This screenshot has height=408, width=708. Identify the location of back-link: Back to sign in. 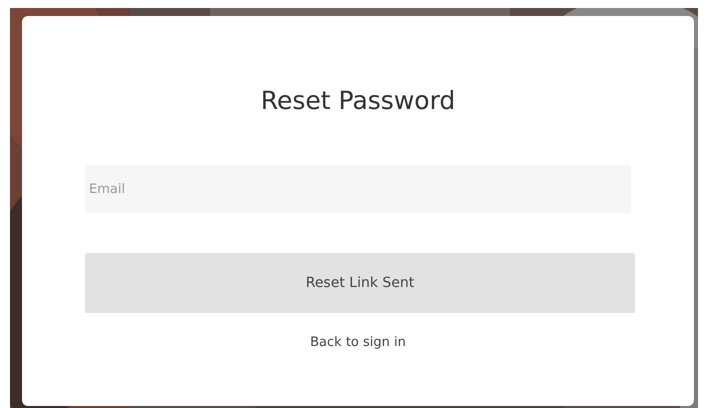
(358, 342).